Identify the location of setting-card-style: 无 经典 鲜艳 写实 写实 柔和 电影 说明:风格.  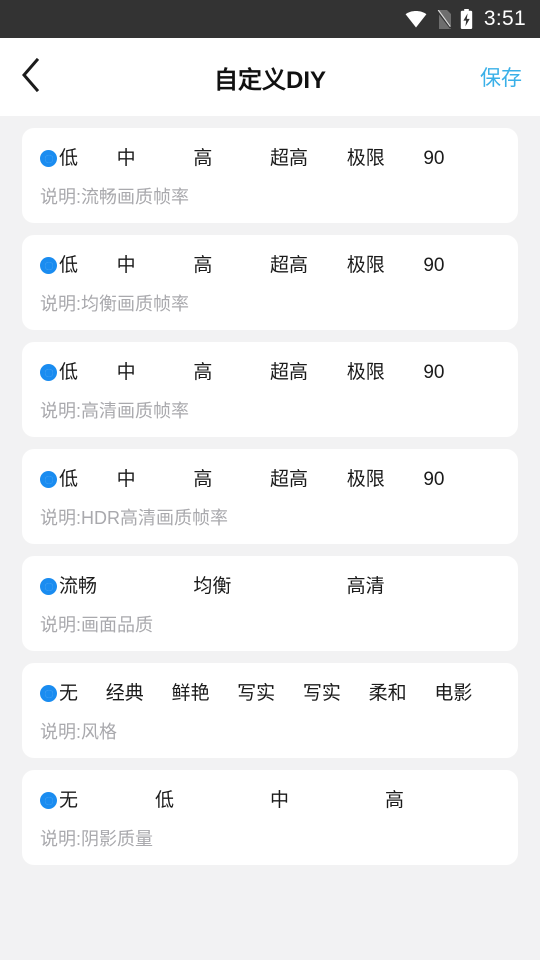
(270, 710).